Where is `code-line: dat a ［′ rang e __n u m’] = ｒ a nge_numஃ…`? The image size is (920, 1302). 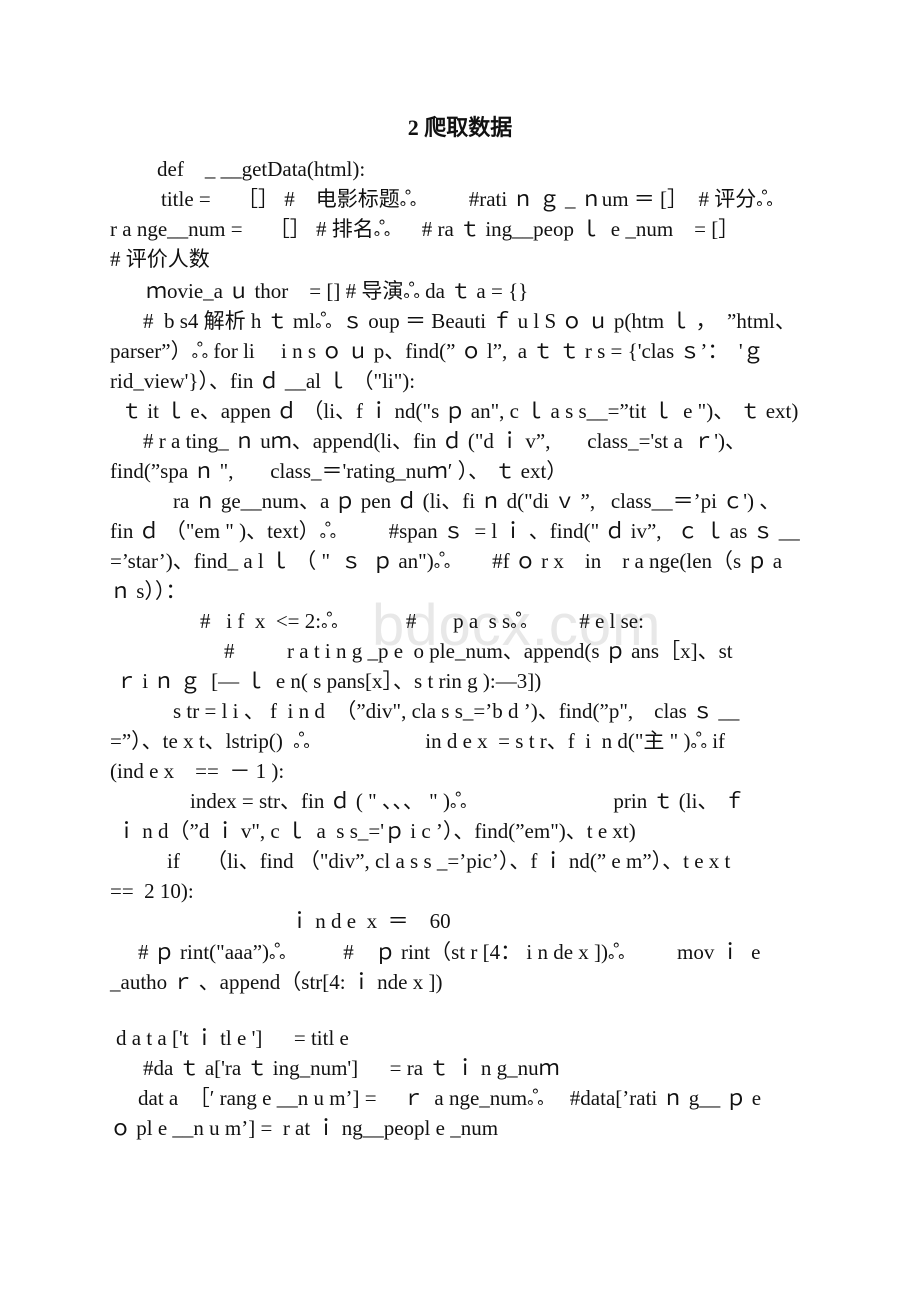
code-line: dat a ［′ rang e __n u m’] = ｒ a nge_numஃ… is located at coordinates (450, 1098).